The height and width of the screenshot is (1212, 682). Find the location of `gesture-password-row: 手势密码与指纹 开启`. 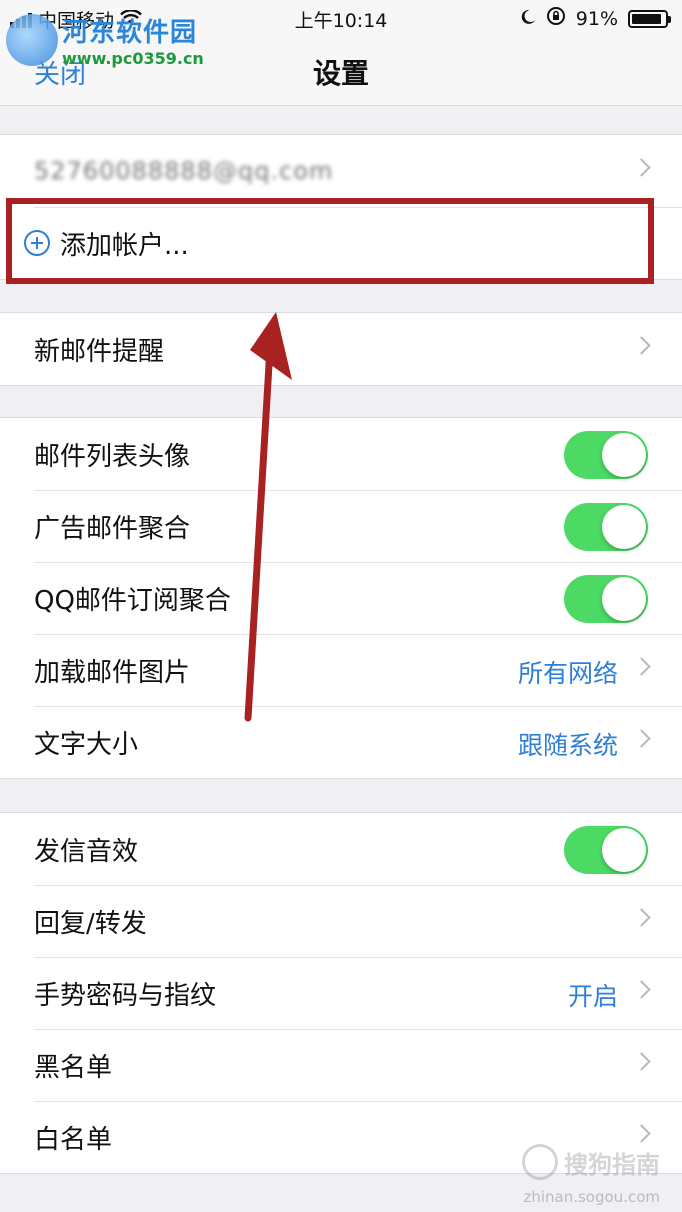

gesture-password-row: 手势密码与指纹 开启 is located at coordinates (341, 993).